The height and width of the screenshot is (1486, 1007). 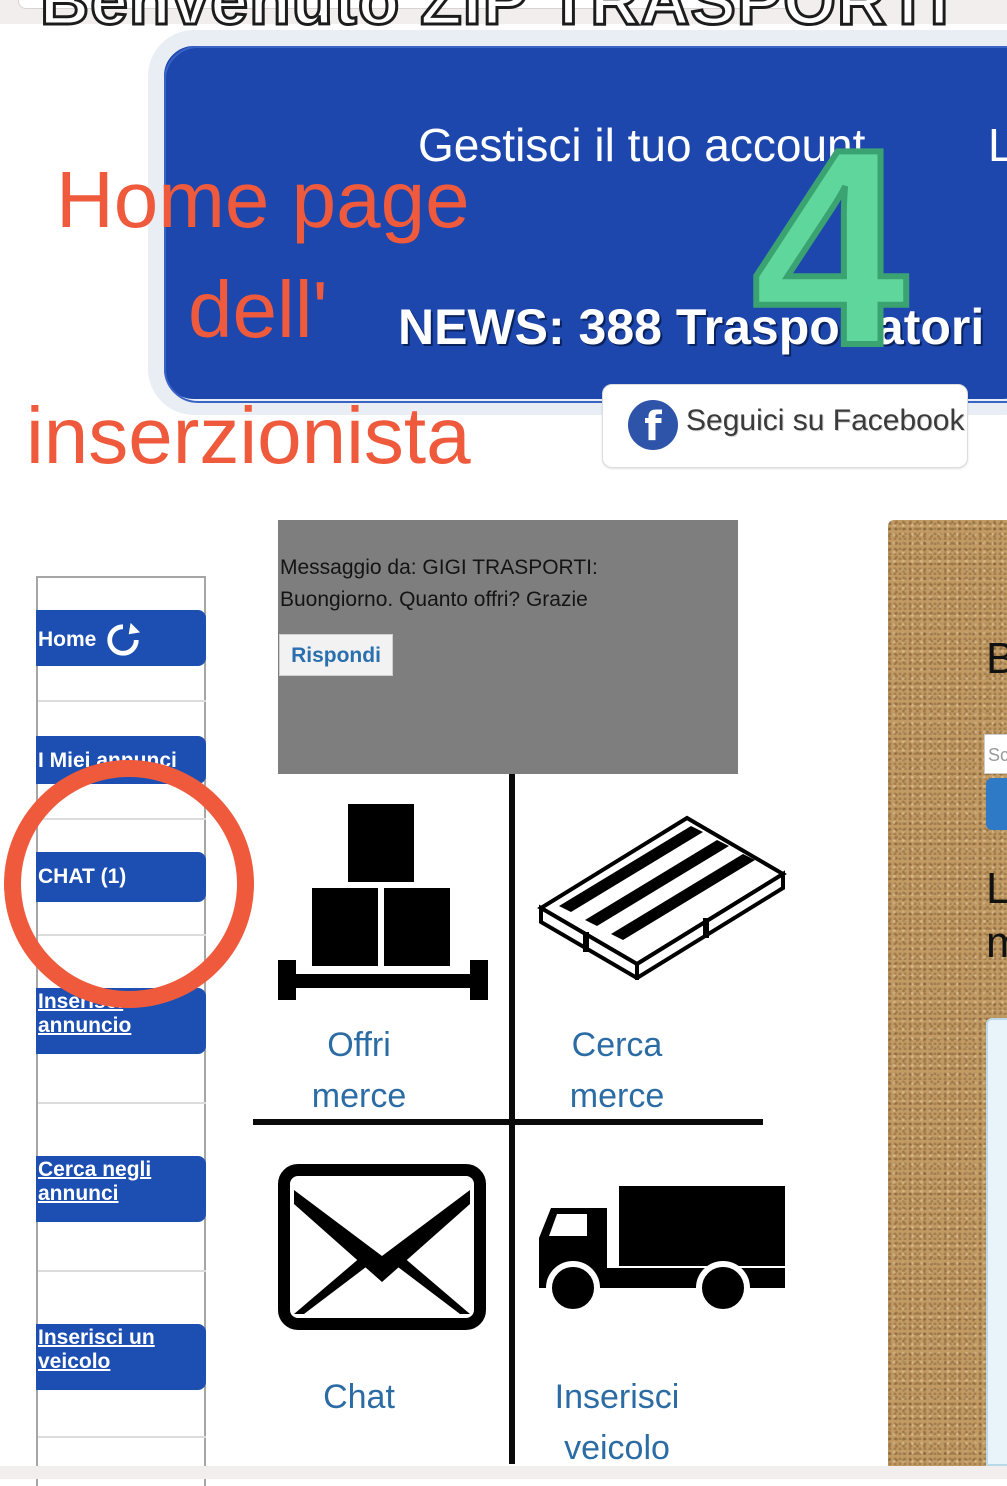 I want to click on cork-content-panel, so click(x=996, y=1242).